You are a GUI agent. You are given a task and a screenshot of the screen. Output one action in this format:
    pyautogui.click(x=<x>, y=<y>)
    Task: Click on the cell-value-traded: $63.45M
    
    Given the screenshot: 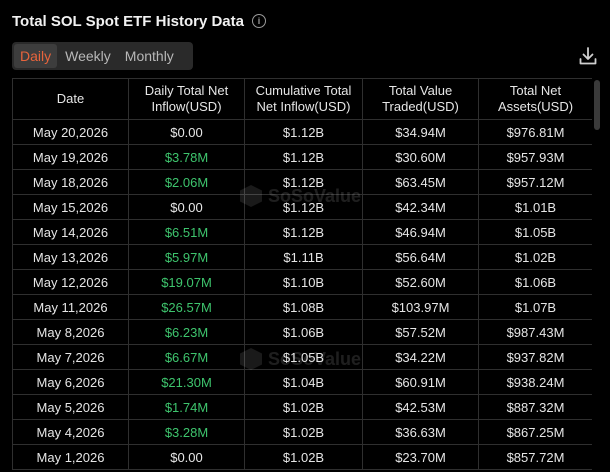 What is the action you would take?
    pyautogui.click(x=420, y=182)
    